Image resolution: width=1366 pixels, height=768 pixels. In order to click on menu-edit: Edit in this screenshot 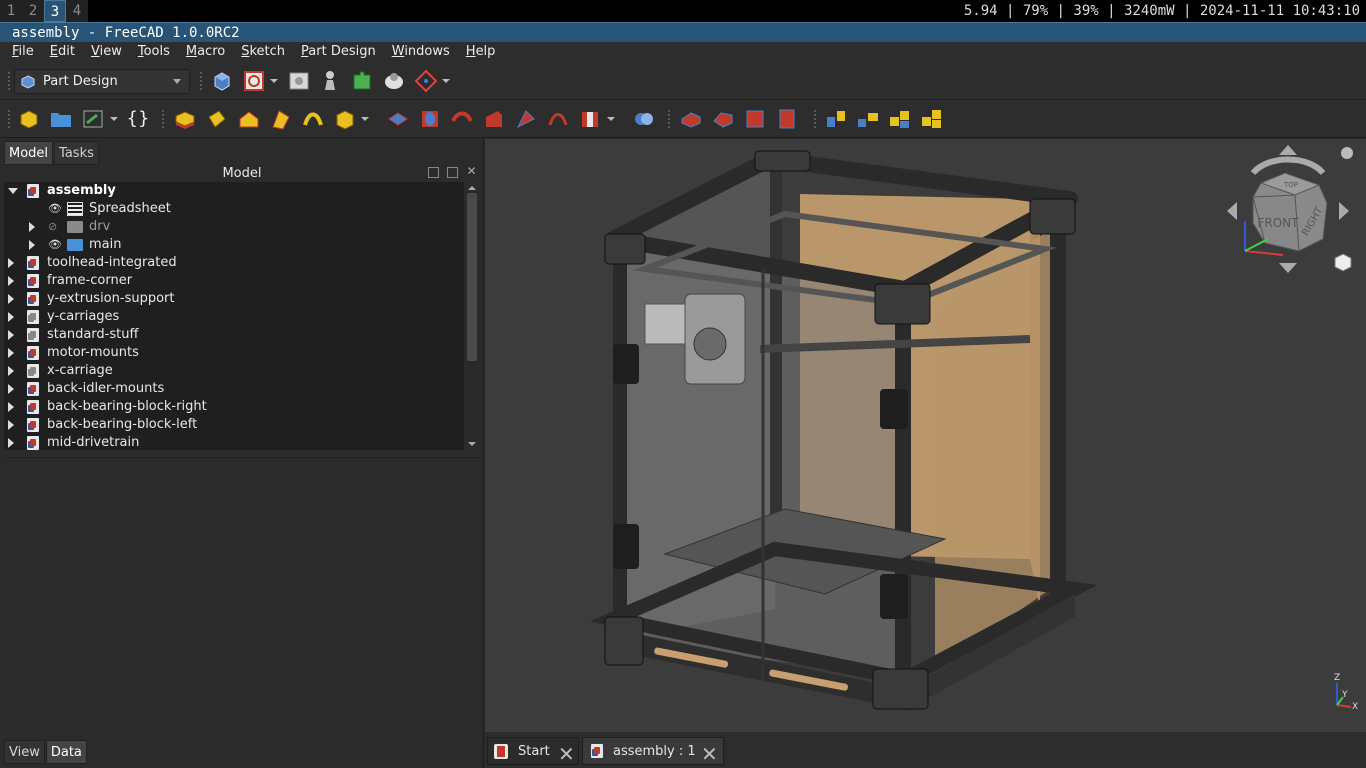, I will do `click(62, 52)`.